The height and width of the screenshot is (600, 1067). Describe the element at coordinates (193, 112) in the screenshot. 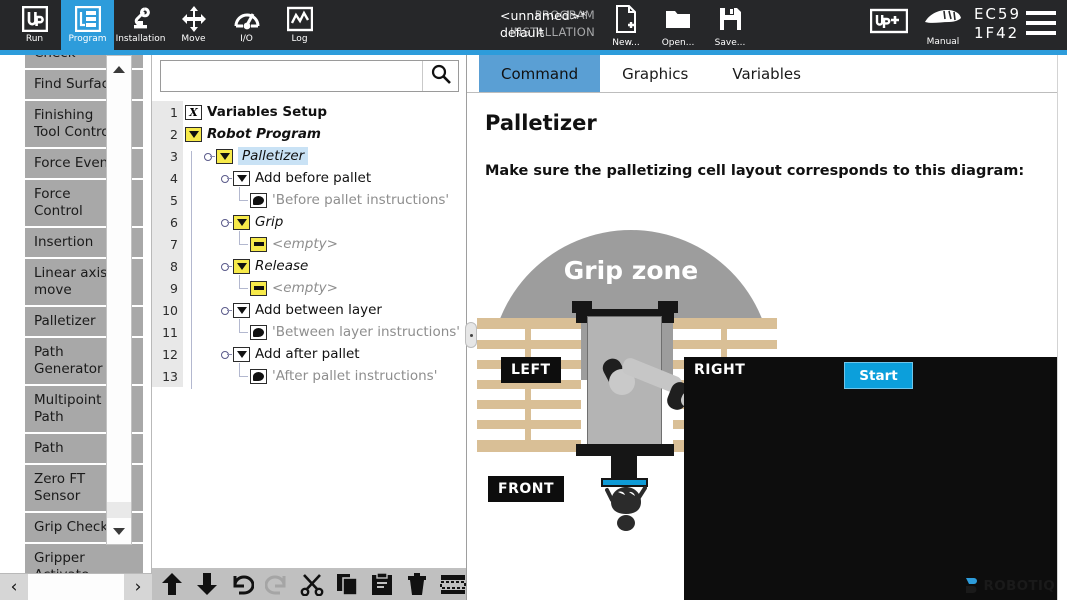

I see `variables-x-icon: X` at that location.